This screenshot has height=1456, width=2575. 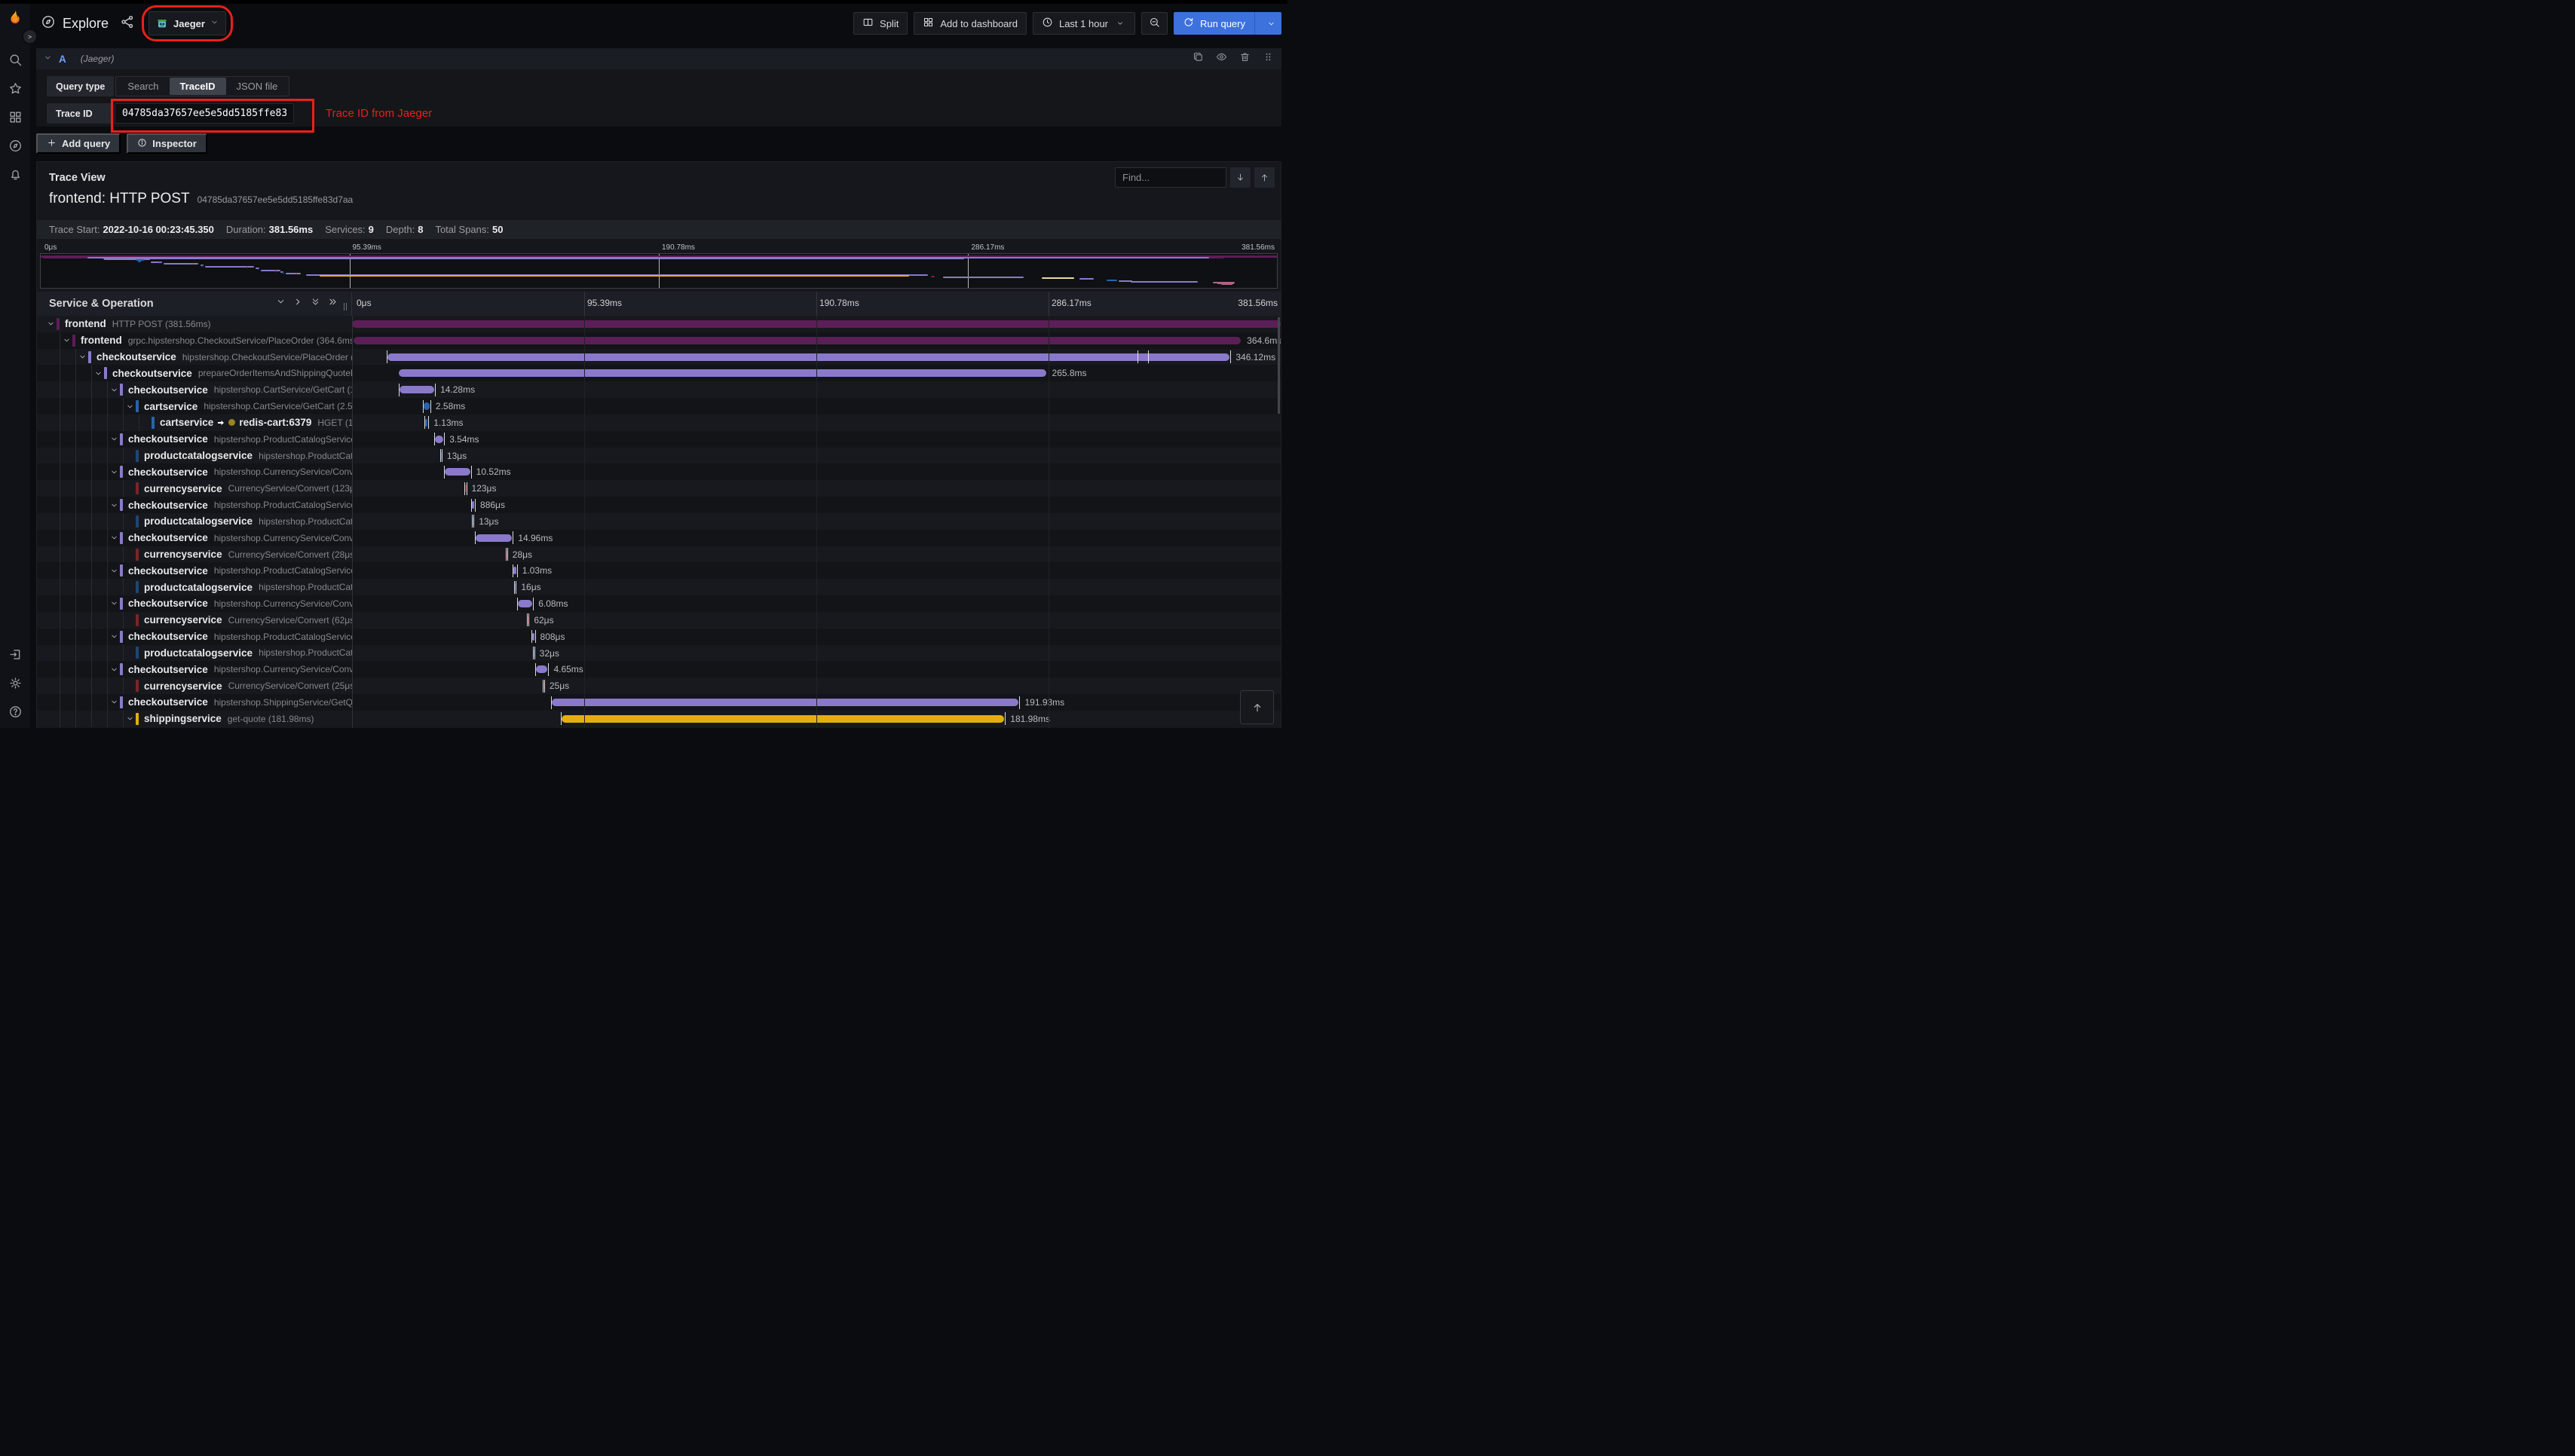 What do you see at coordinates (1245, 58) in the screenshot?
I see `delete-query-trash-icon` at bounding box center [1245, 58].